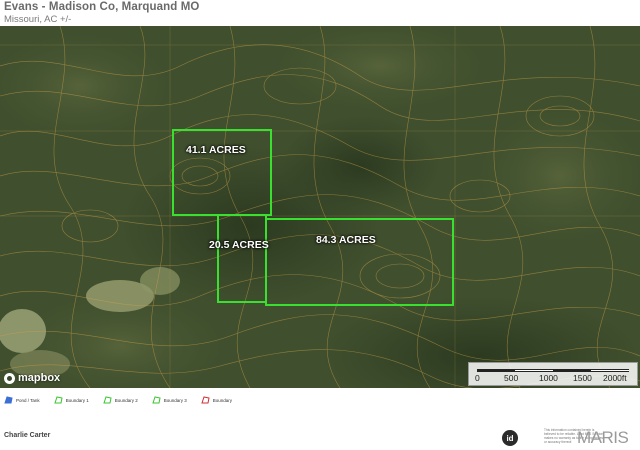 This screenshot has width=640, height=450. Describe the element at coordinates (553, 370) in the screenshot. I see `scale-bar-graphic` at that location.